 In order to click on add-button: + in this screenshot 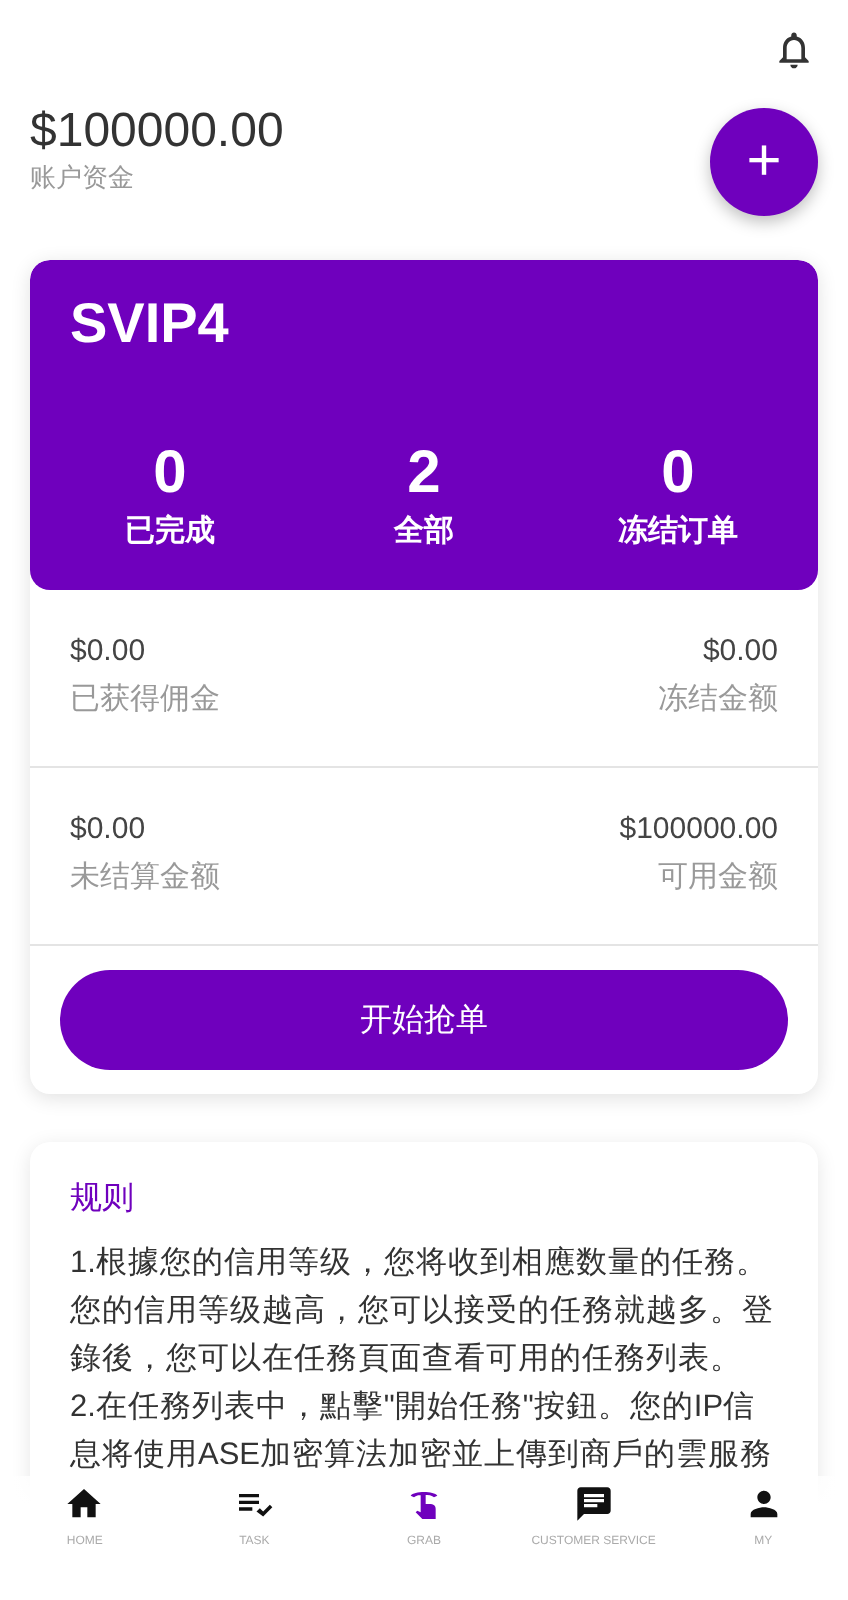, I will do `click(764, 162)`.